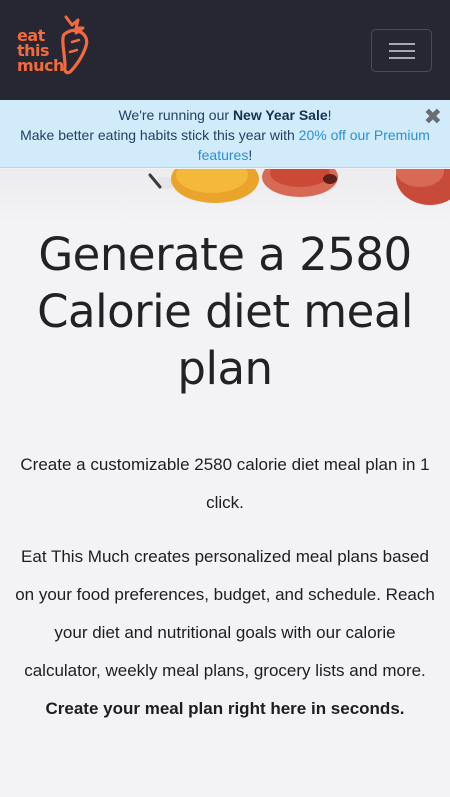  I want to click on hero-food-image, so click(225, 197).